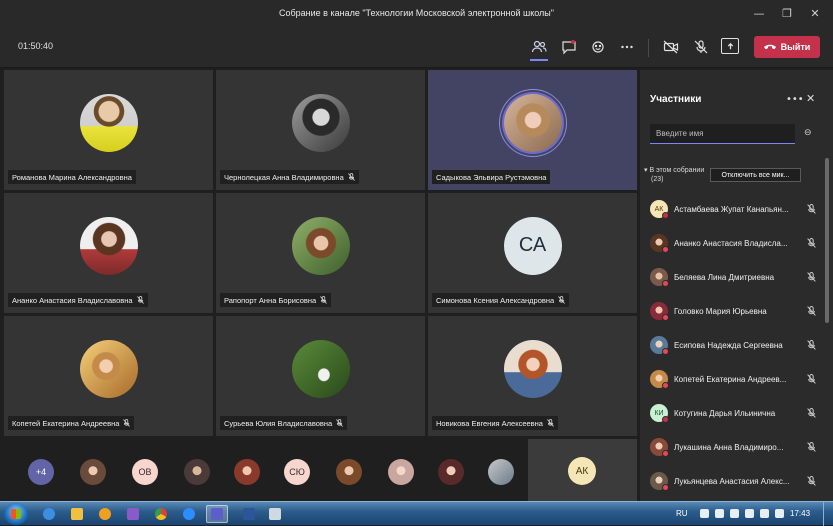  What do you see at coordinates (725, 413) in the screenshot?
I see `participant-list-name: Котугина Дарья Ильинична` at bounding box center [725, 413].